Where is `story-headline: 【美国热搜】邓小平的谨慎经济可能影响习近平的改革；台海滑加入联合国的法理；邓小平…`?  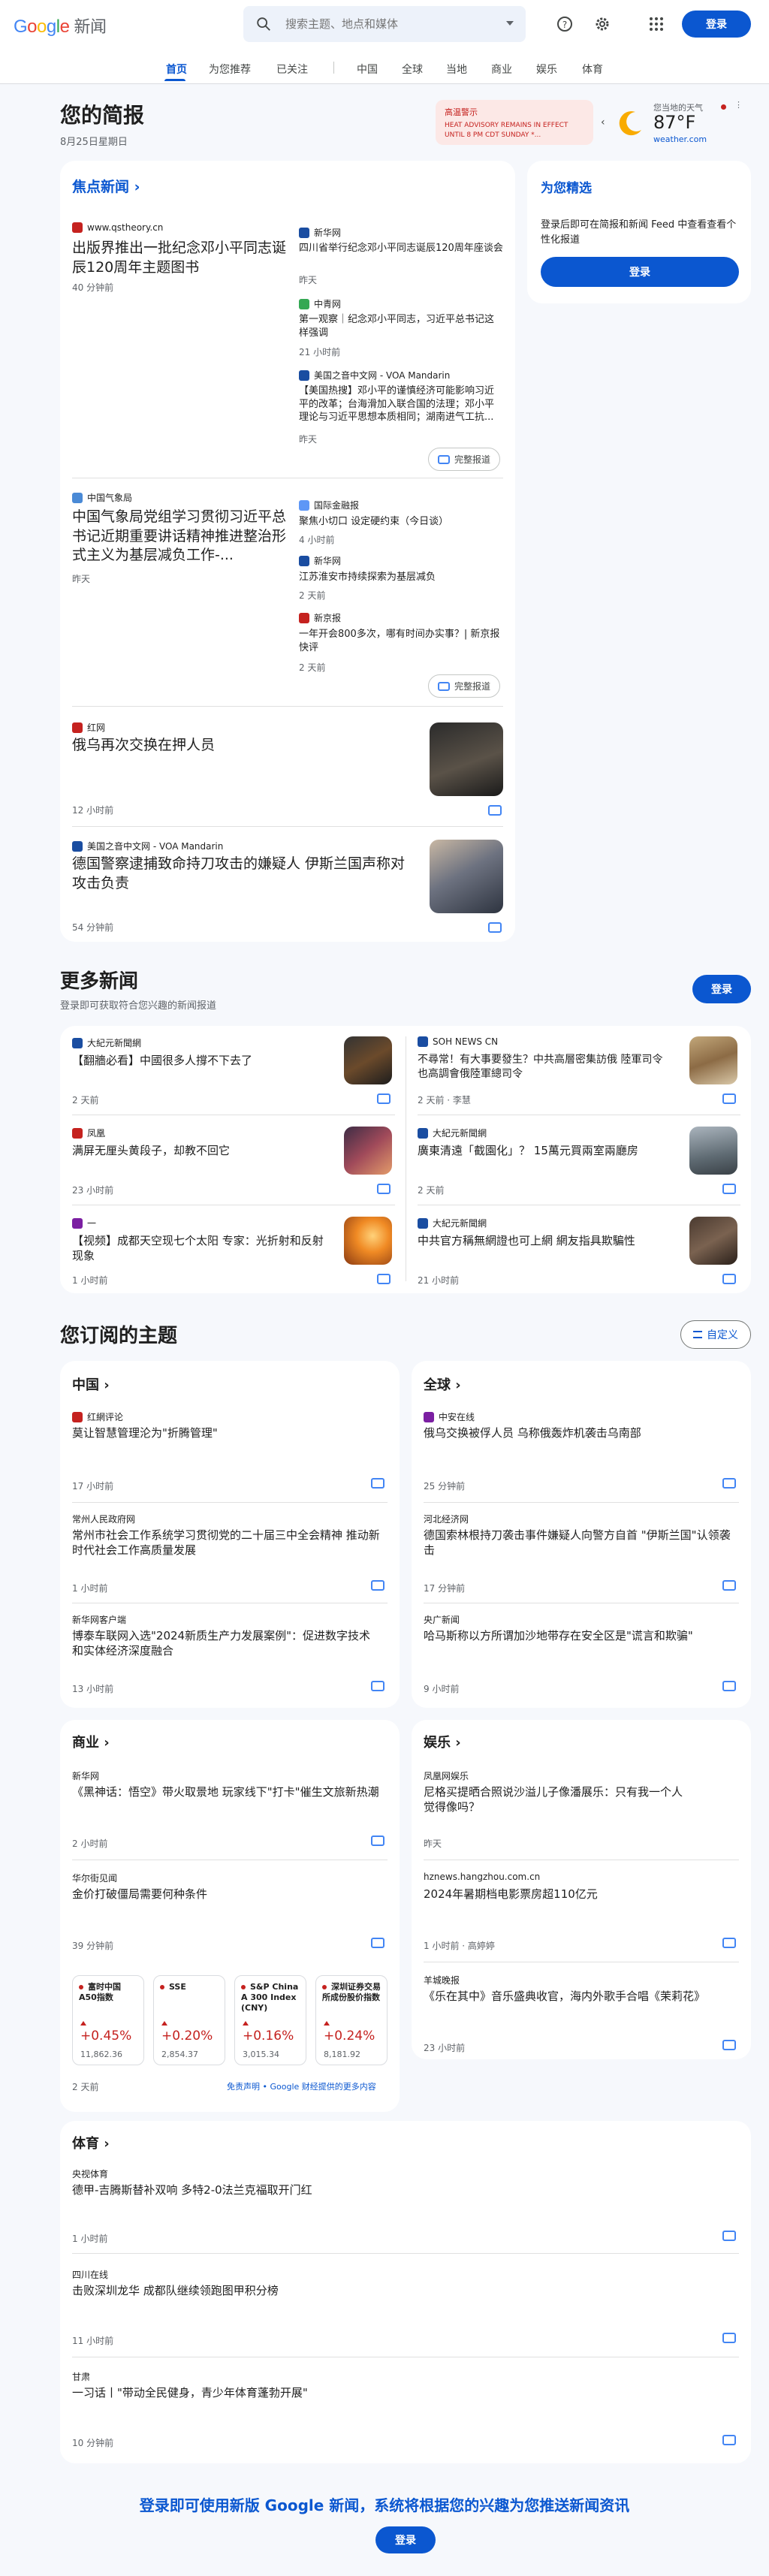 story-headline: 【美国热搜】邓小平的谨慎经济可能影响习近平的改革；台海滑加入联合国的法理；邓小平… is located at coordinates (401, 405).